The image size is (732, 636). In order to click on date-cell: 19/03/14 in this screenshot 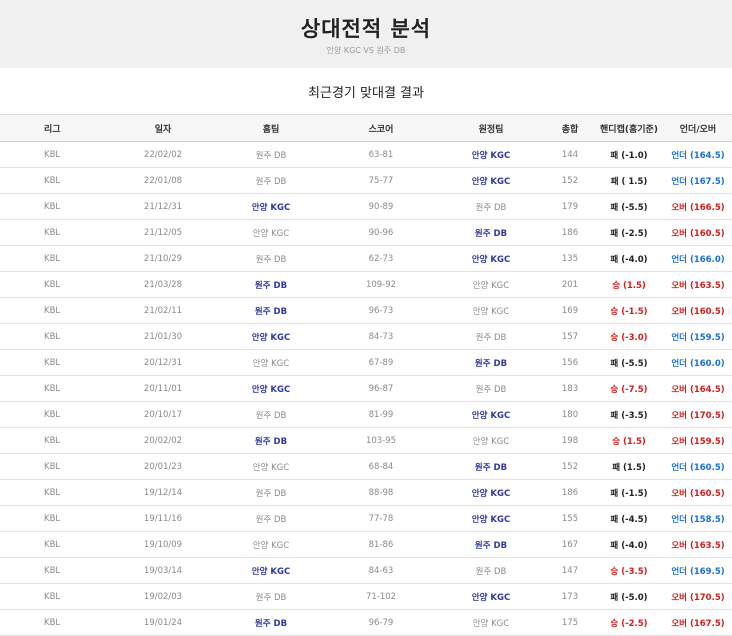, I will do `click(163, 570)`.